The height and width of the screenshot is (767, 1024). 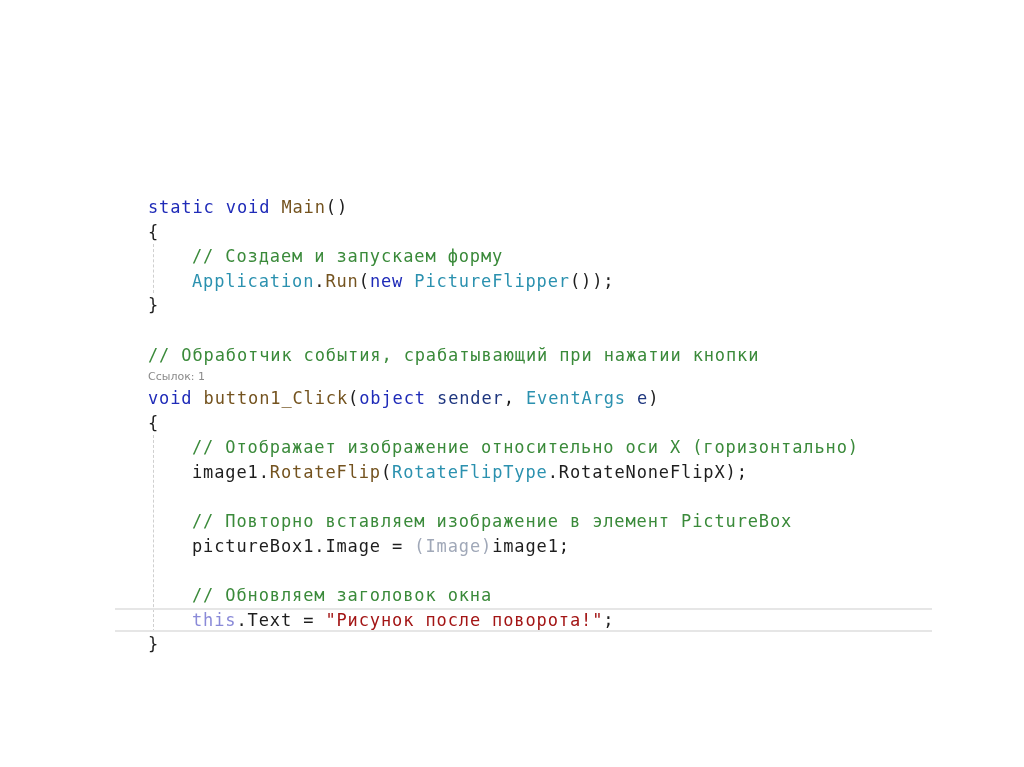 What do you see at coordinates (526, 448) in the screenshot?
I see `code-line: // Отображает изображение относительно оси X (горизонтально)` at bounding box center [526, 448].